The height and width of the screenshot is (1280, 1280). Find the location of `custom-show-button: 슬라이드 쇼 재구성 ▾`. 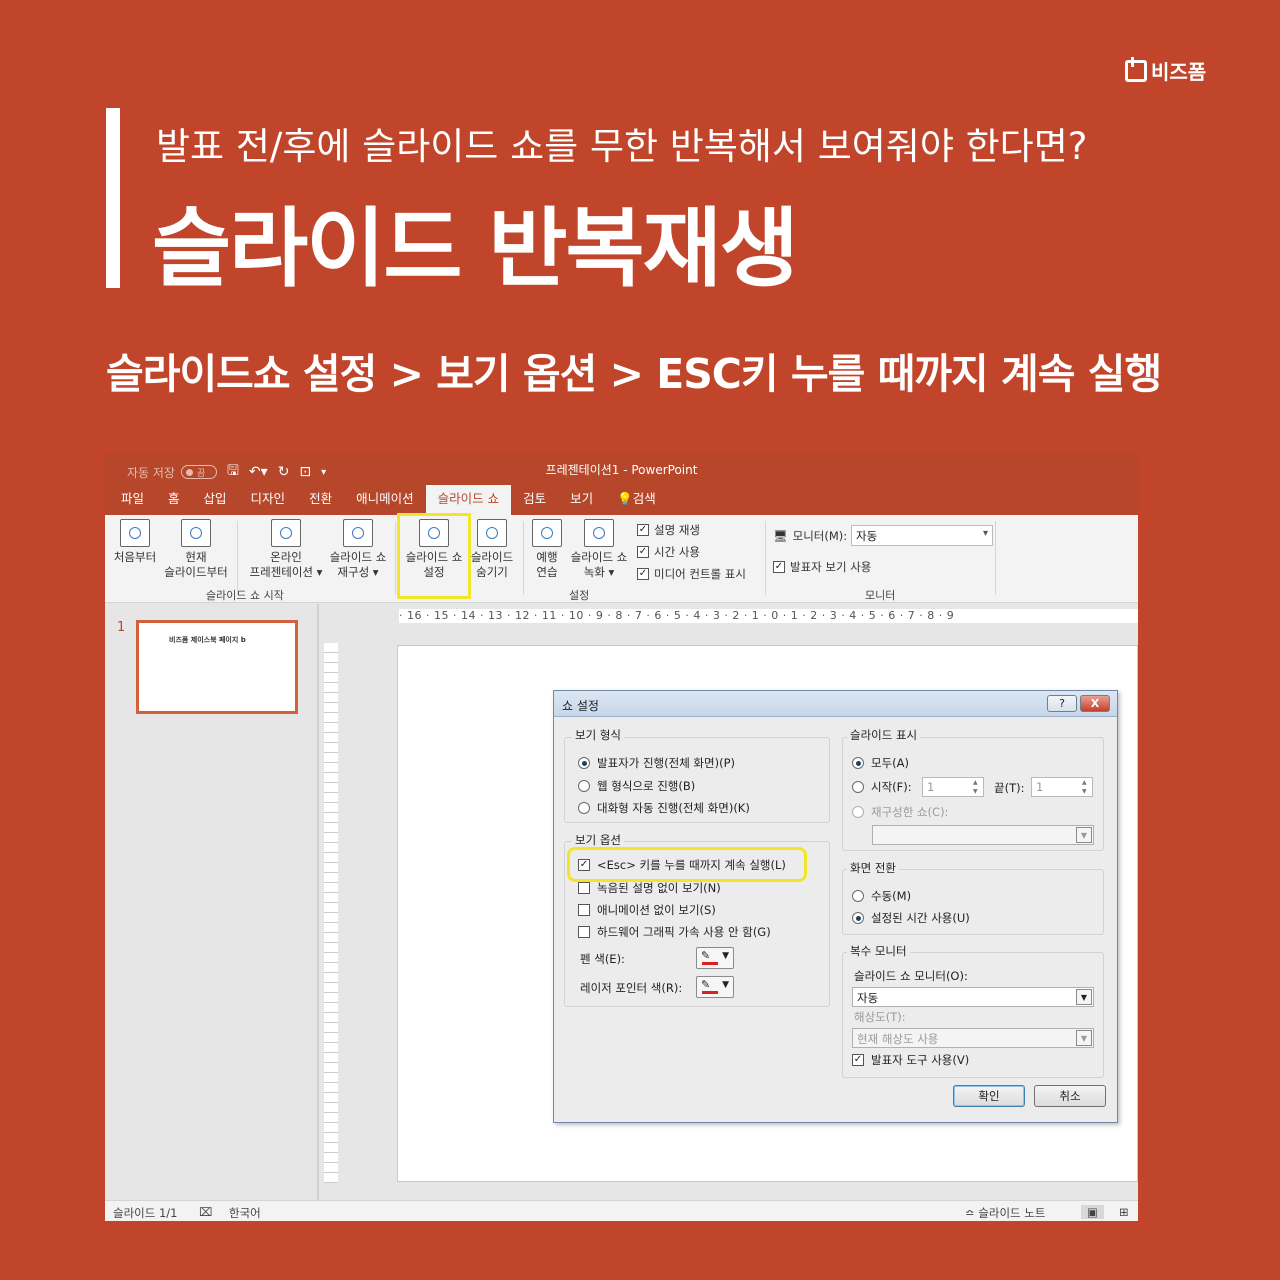

custom-show-button: 슬라이드 쇼 재구성 ▾ is located at coordinates (358, 549).